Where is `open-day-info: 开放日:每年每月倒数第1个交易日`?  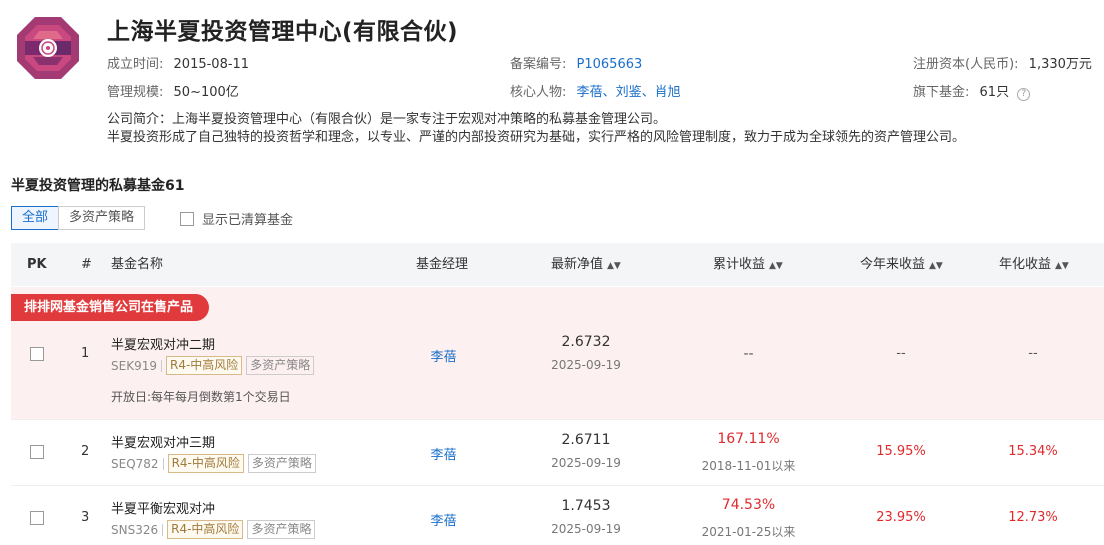 open-day-info: 开放日:每年每月倒数第1个交易日 is located at coordinates (201, 396).